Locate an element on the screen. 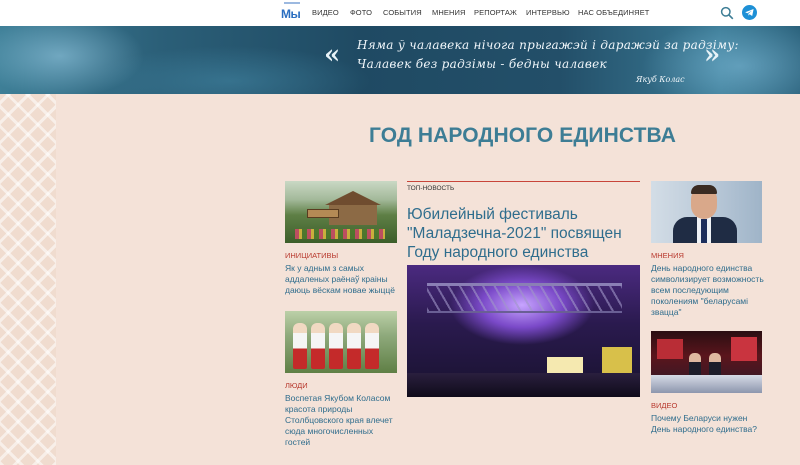  site-logo: Мы is located at coordinates (292, 13).